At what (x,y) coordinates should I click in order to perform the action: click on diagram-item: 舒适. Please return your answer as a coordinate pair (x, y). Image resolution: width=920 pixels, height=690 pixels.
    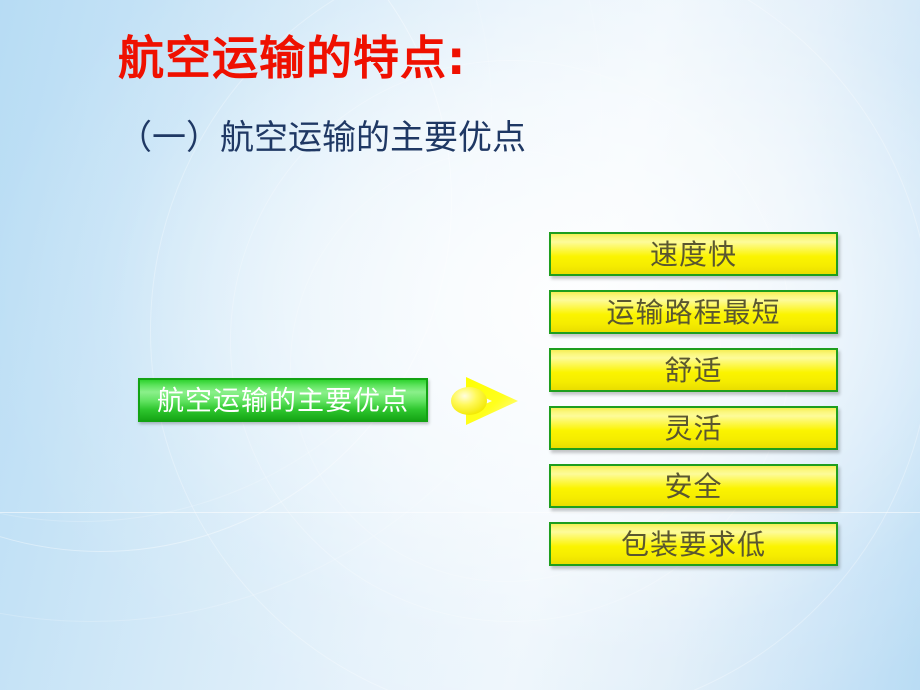
    Looking at the image, I should click on (693, 370).